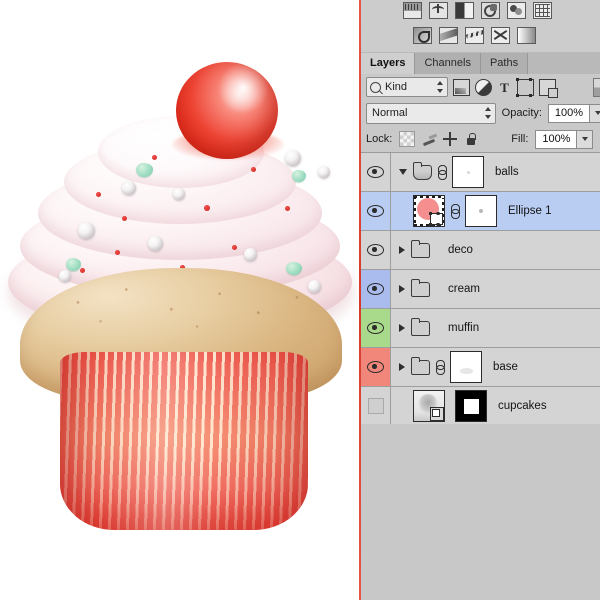 This screenshot has width=600, height=600. I want to click on invert-icon, so click(422, 35).